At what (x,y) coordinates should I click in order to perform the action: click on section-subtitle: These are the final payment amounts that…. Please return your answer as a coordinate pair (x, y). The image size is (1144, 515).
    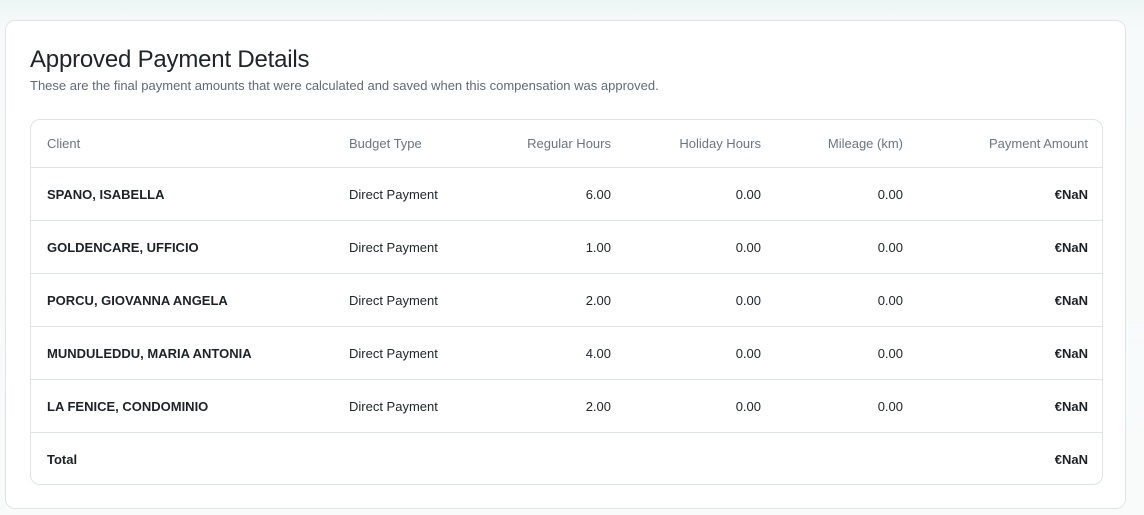
    Looking at the image, I should click on (344, 85).